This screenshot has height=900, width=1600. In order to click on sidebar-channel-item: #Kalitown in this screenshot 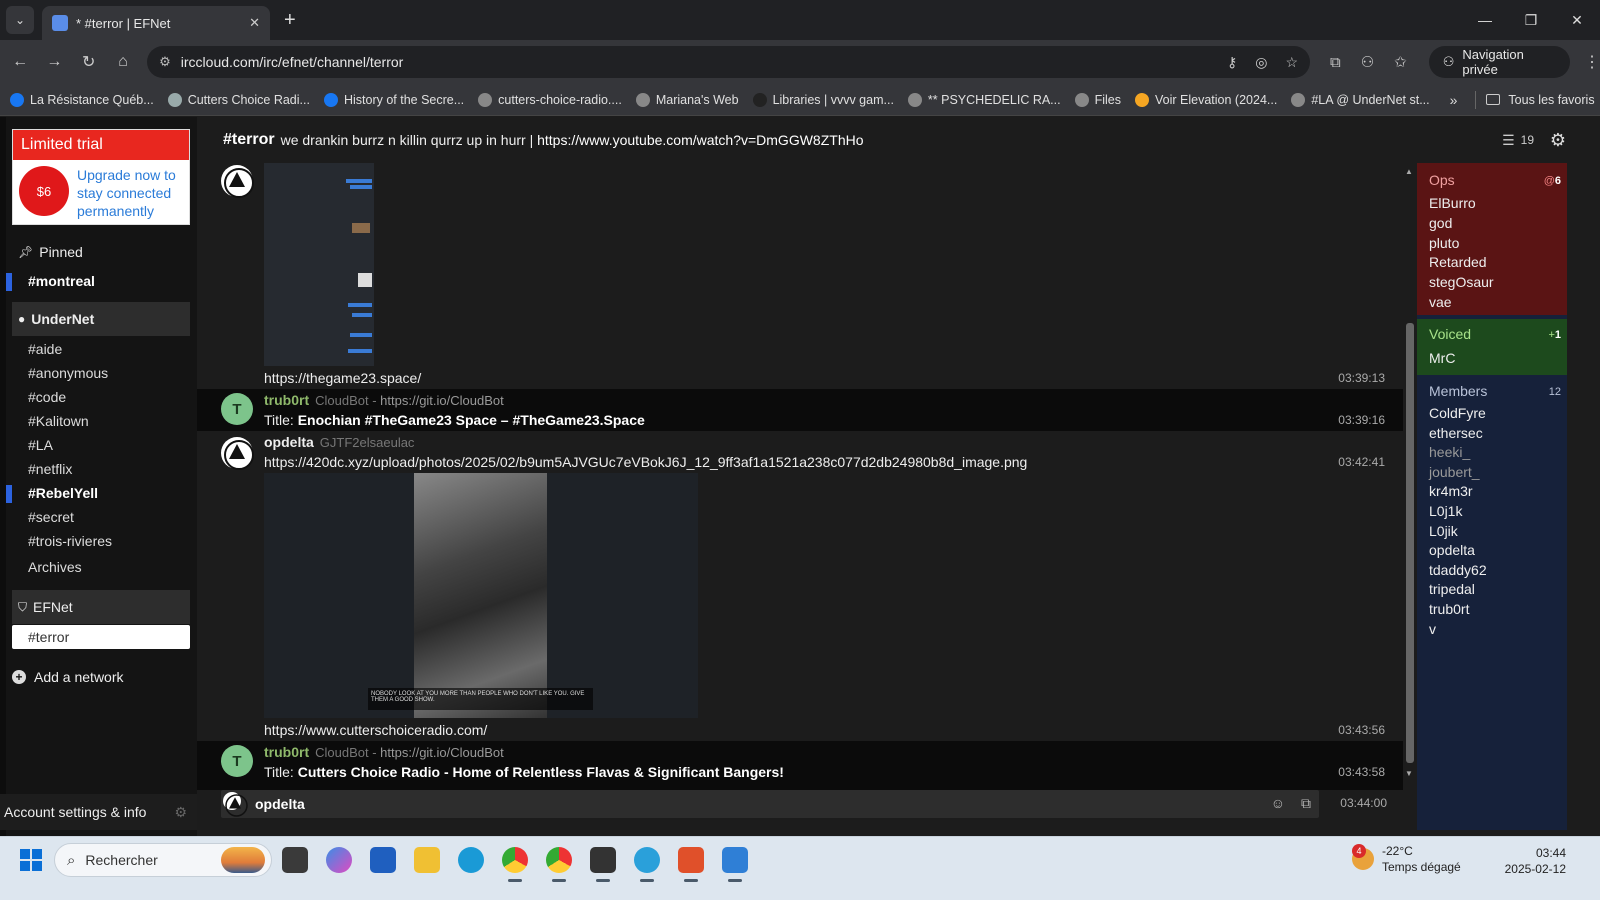, I will do `click(58, 421)`.